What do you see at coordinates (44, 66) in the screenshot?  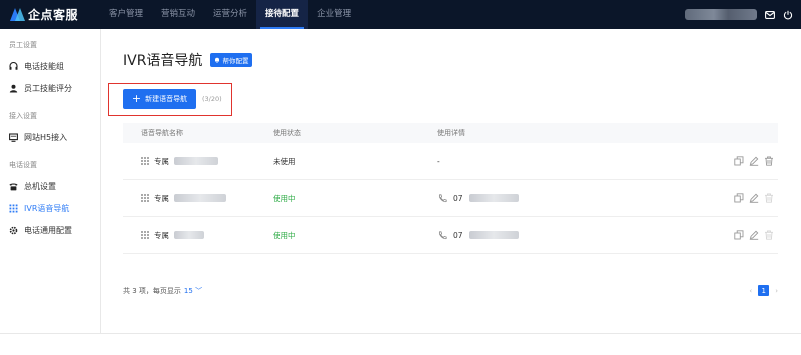 I see `sidebar-item-label: 电话技能组` at bounding box center [44, 66].